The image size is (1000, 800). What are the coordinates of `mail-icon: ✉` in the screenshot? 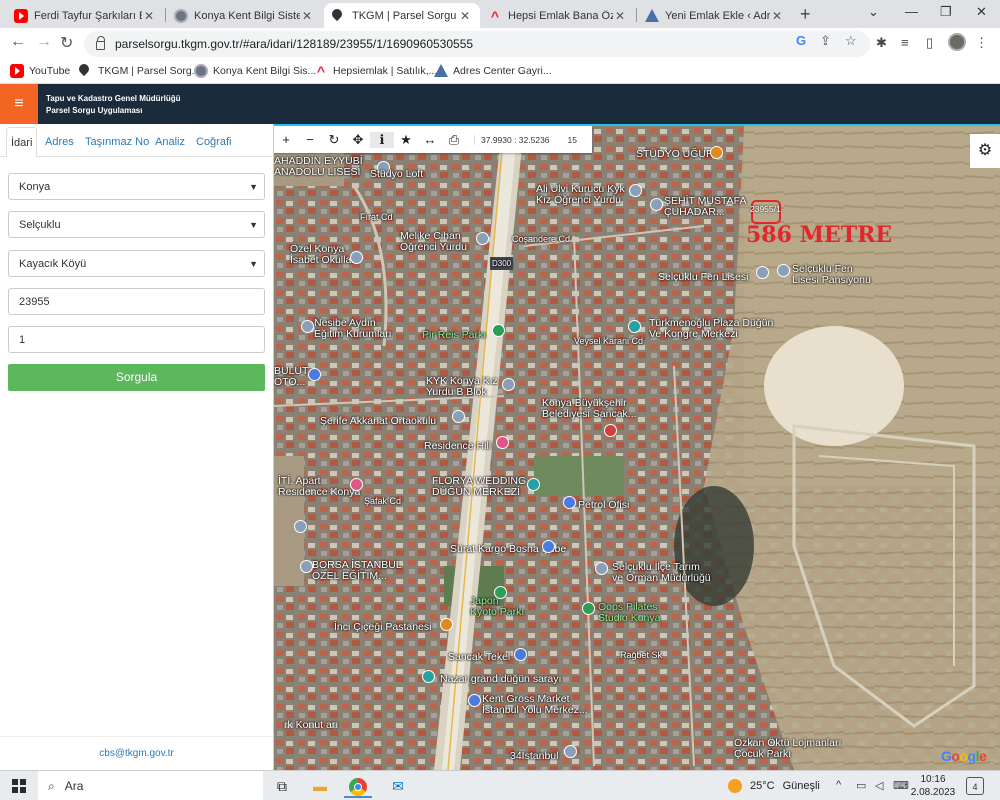 It's located at (398, 786).